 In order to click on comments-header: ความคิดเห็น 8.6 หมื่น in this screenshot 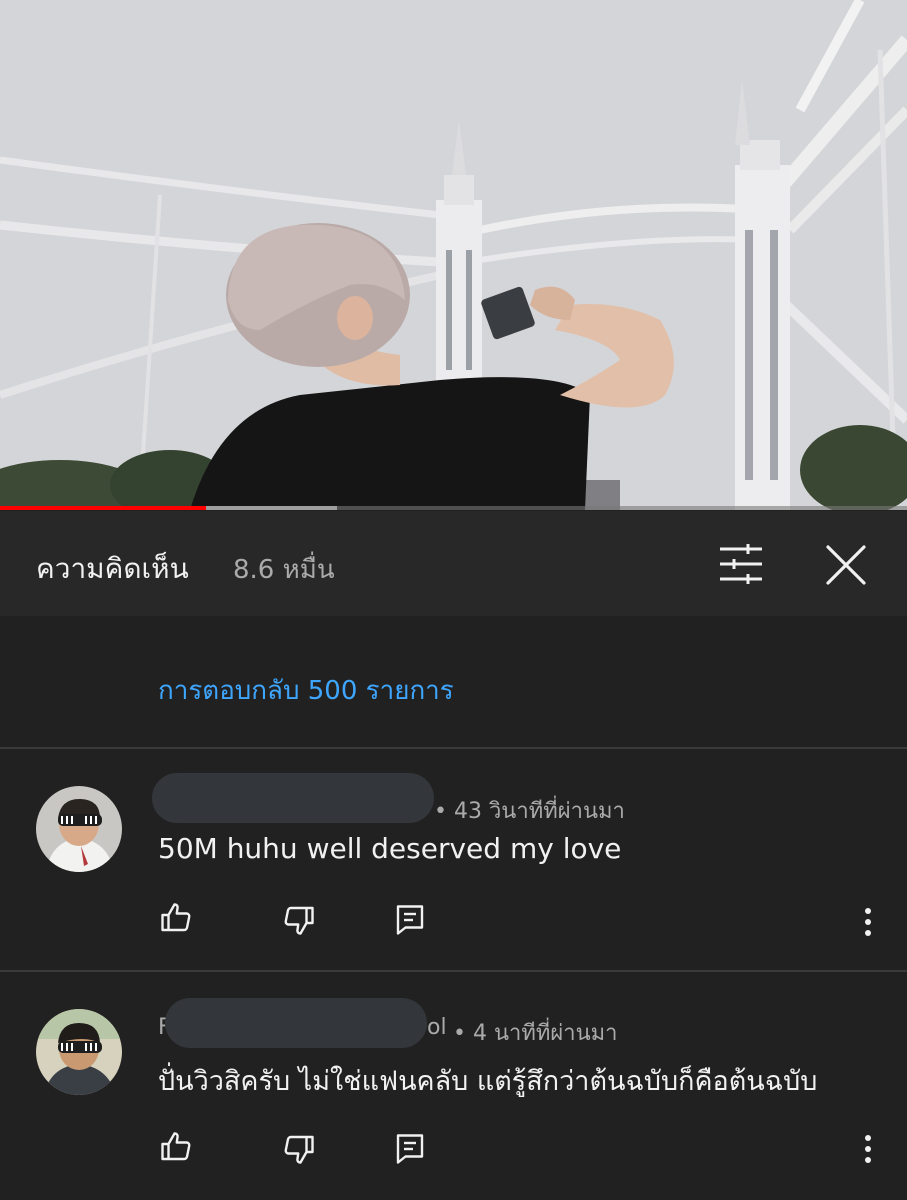, I will do `click(453, 563)`.